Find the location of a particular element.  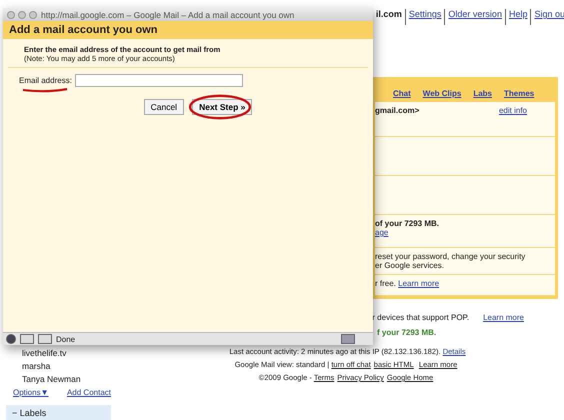

window-title: http://mail.google.com – Google Mail – Add a mail account you own is located at coordinates (167, 15).